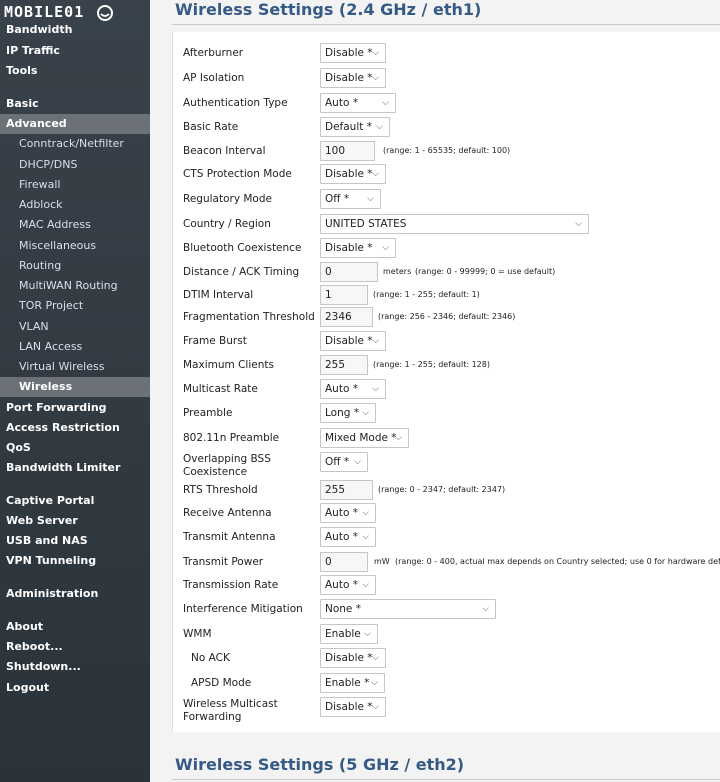 The width and height of the screenshot is (720, 782). Describe the element at coordinates (337, 462) in the screenshot. I see `select-value: Off *` at that location.